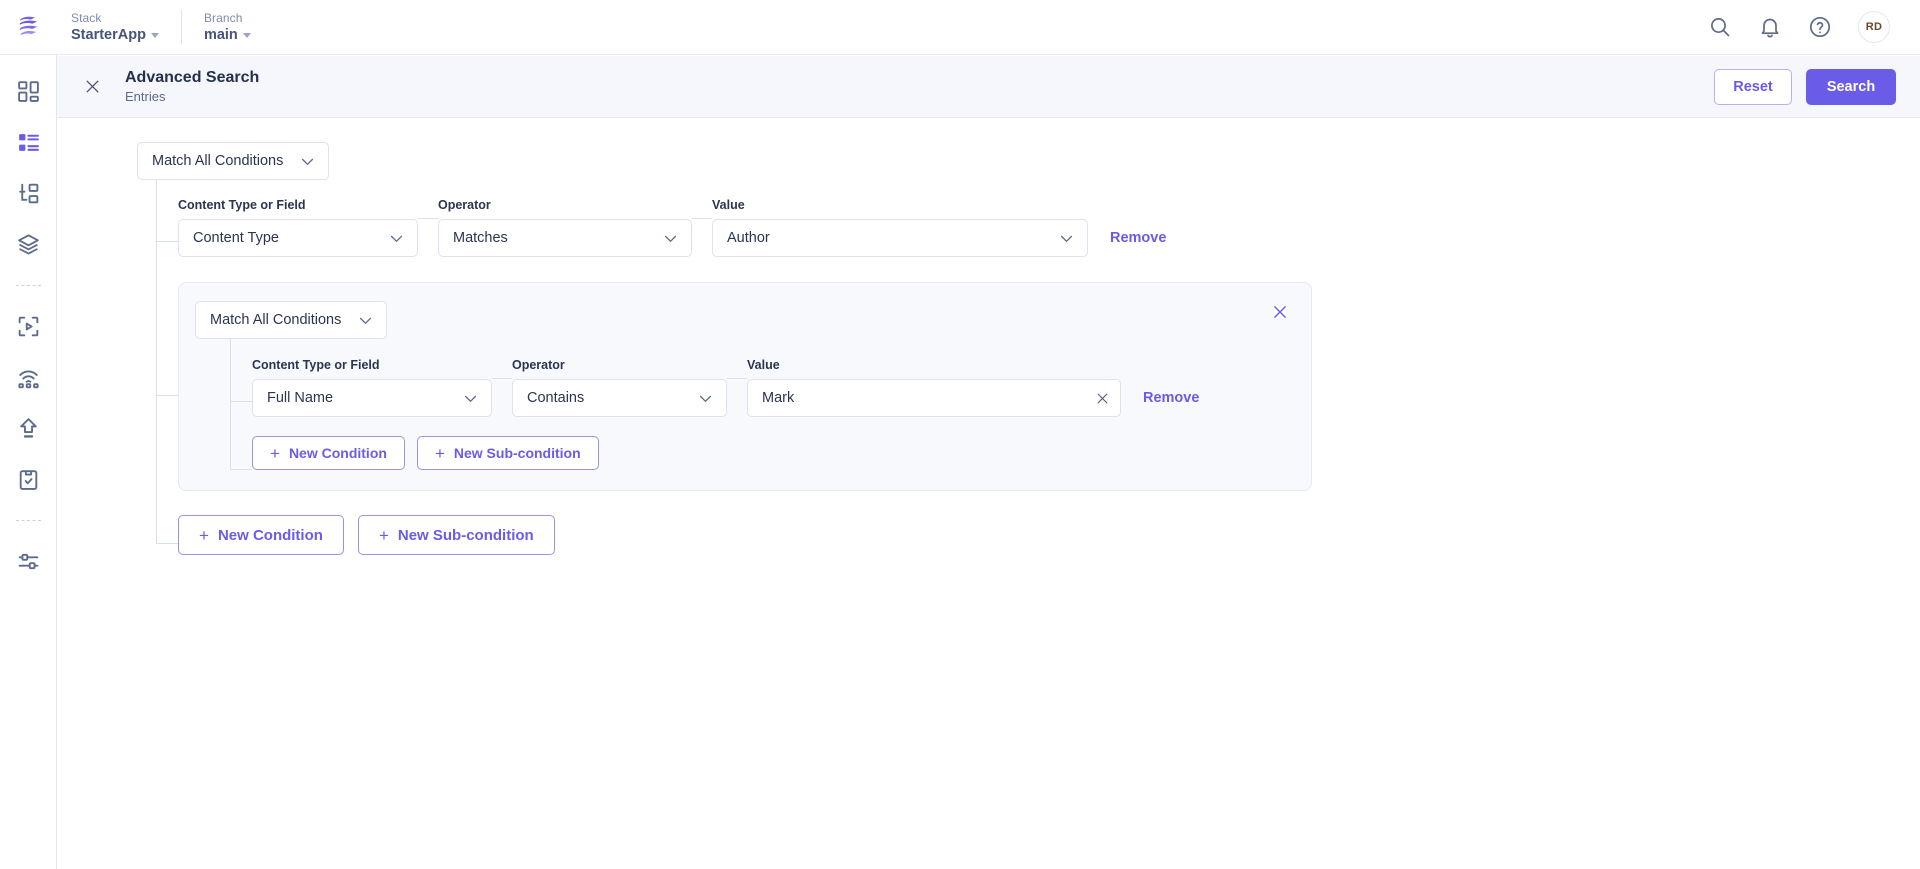  What do you see at coordinates (241, 469) in the screenshot?
I see `tree-branch-line` at bounding box center [241, 469].